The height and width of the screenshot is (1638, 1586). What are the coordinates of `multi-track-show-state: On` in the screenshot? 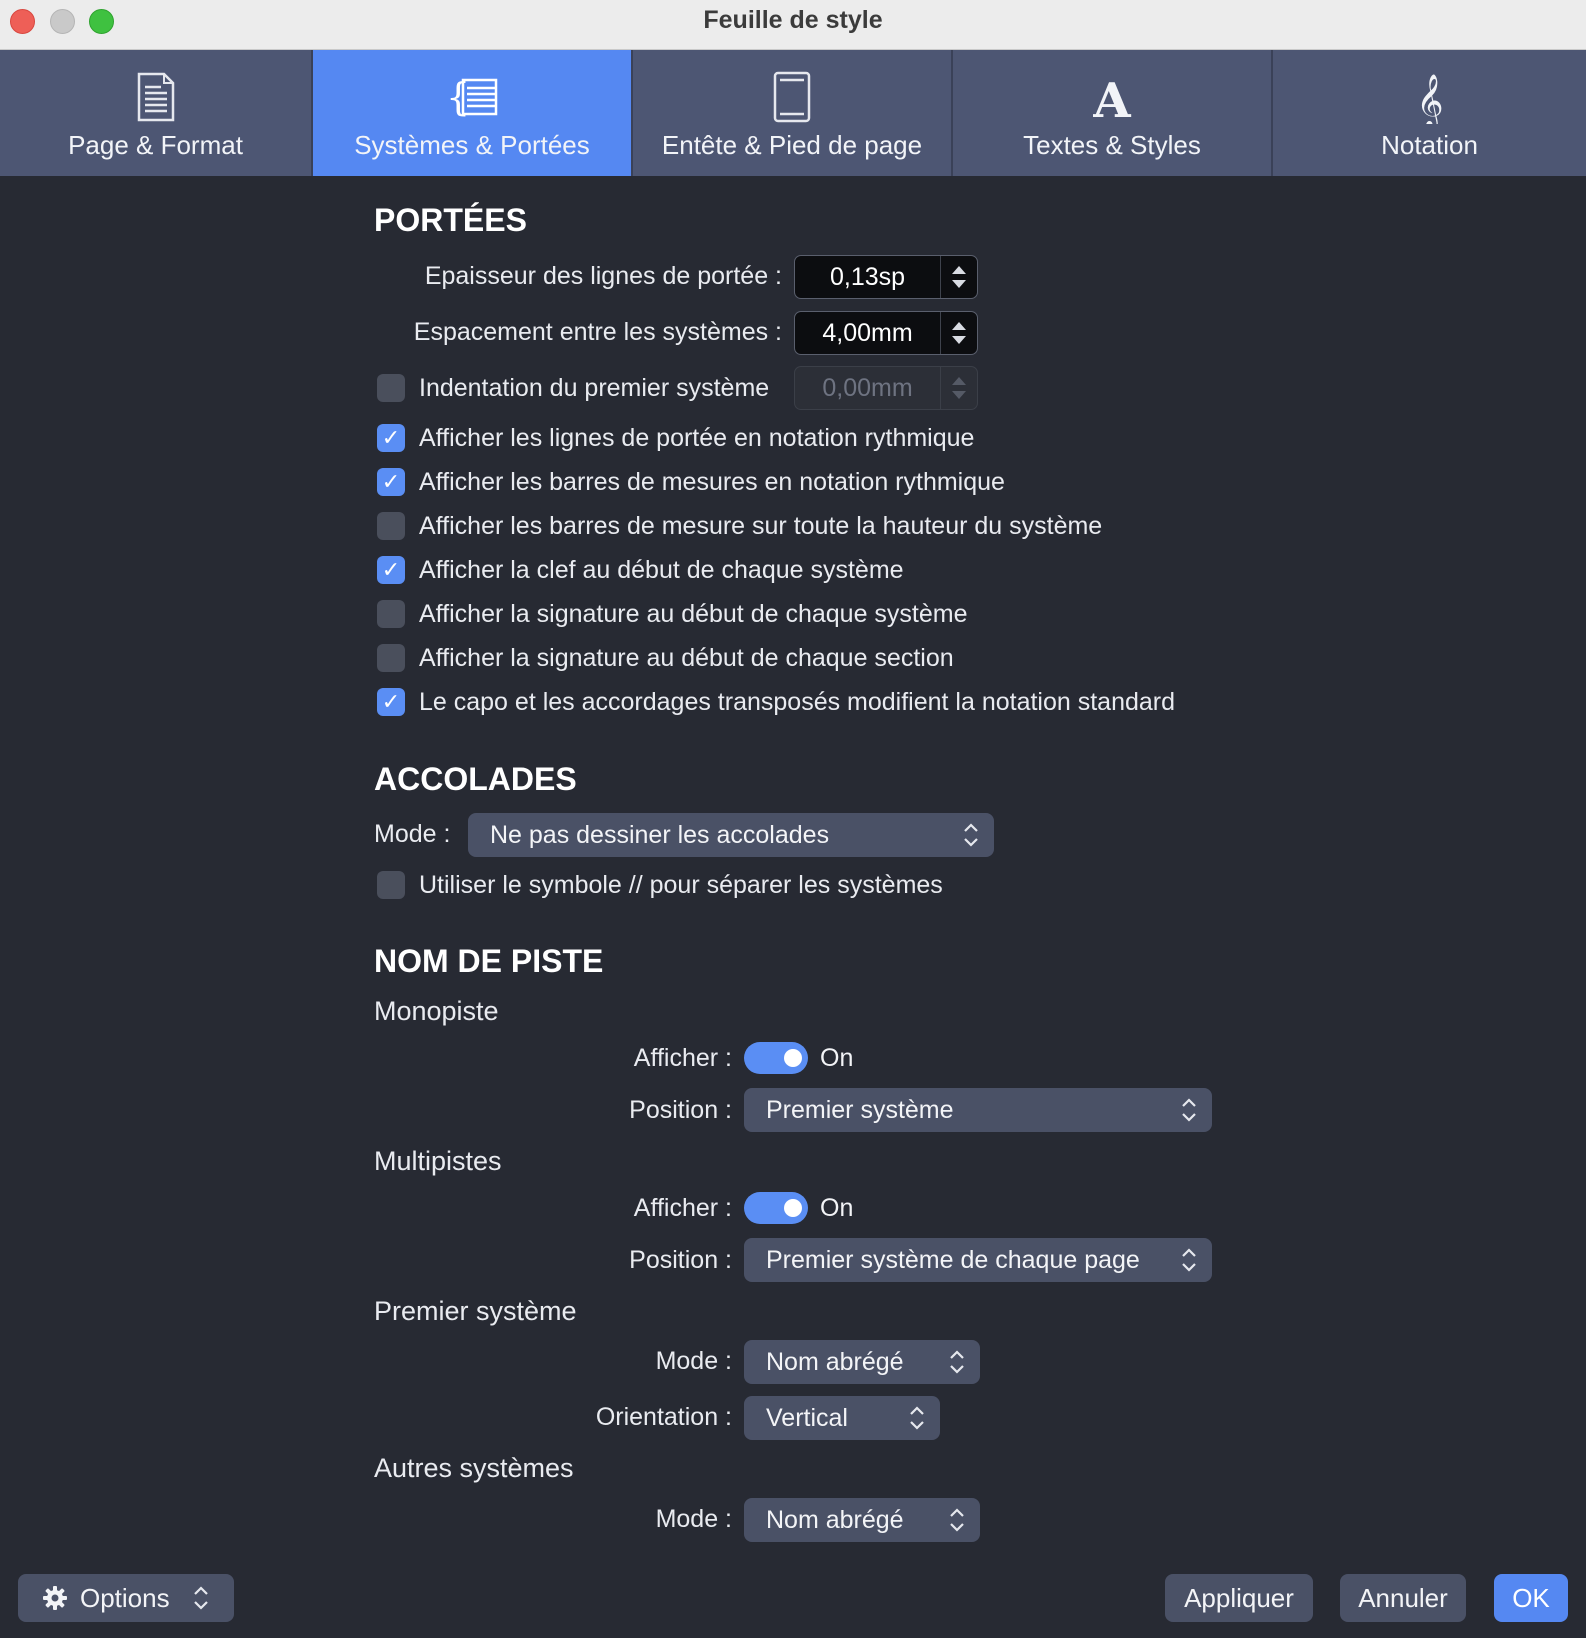 It's located at (837, 1208).